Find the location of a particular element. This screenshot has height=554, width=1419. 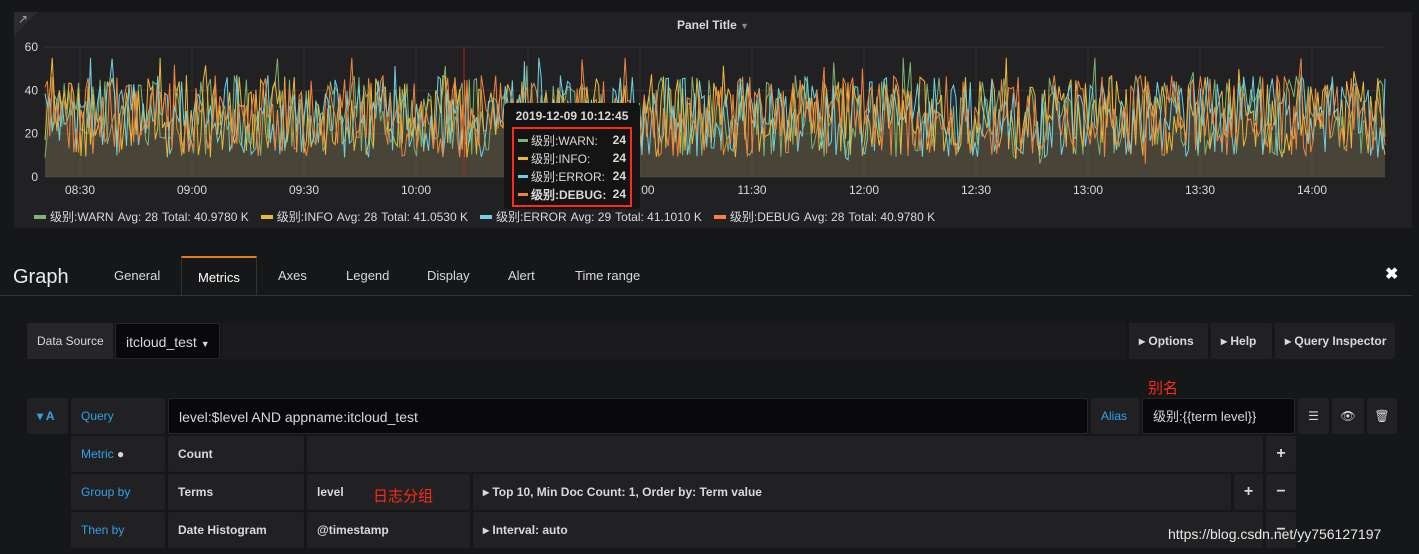

tooltip-series-name: 级别:WARN: is located at coordinates (564, 140).